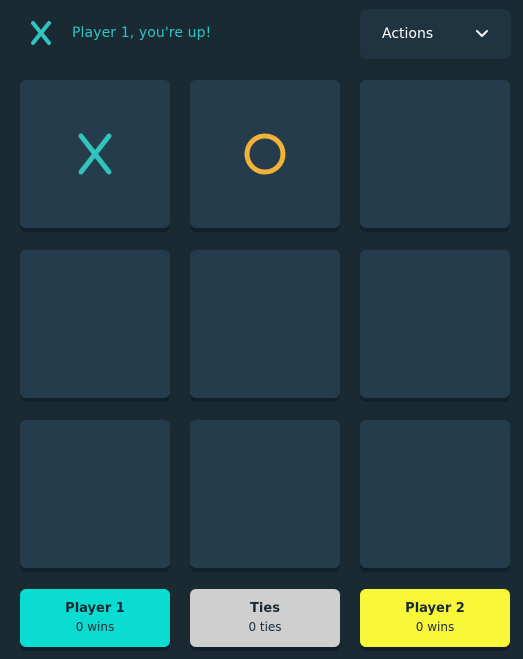 Image resolution: width=523 pixels, height=659 pixels. What do you see at coordinates (265, 608) in the screenshot?
I see `ties-score-title: Ties` at bounding box center [265, 608].